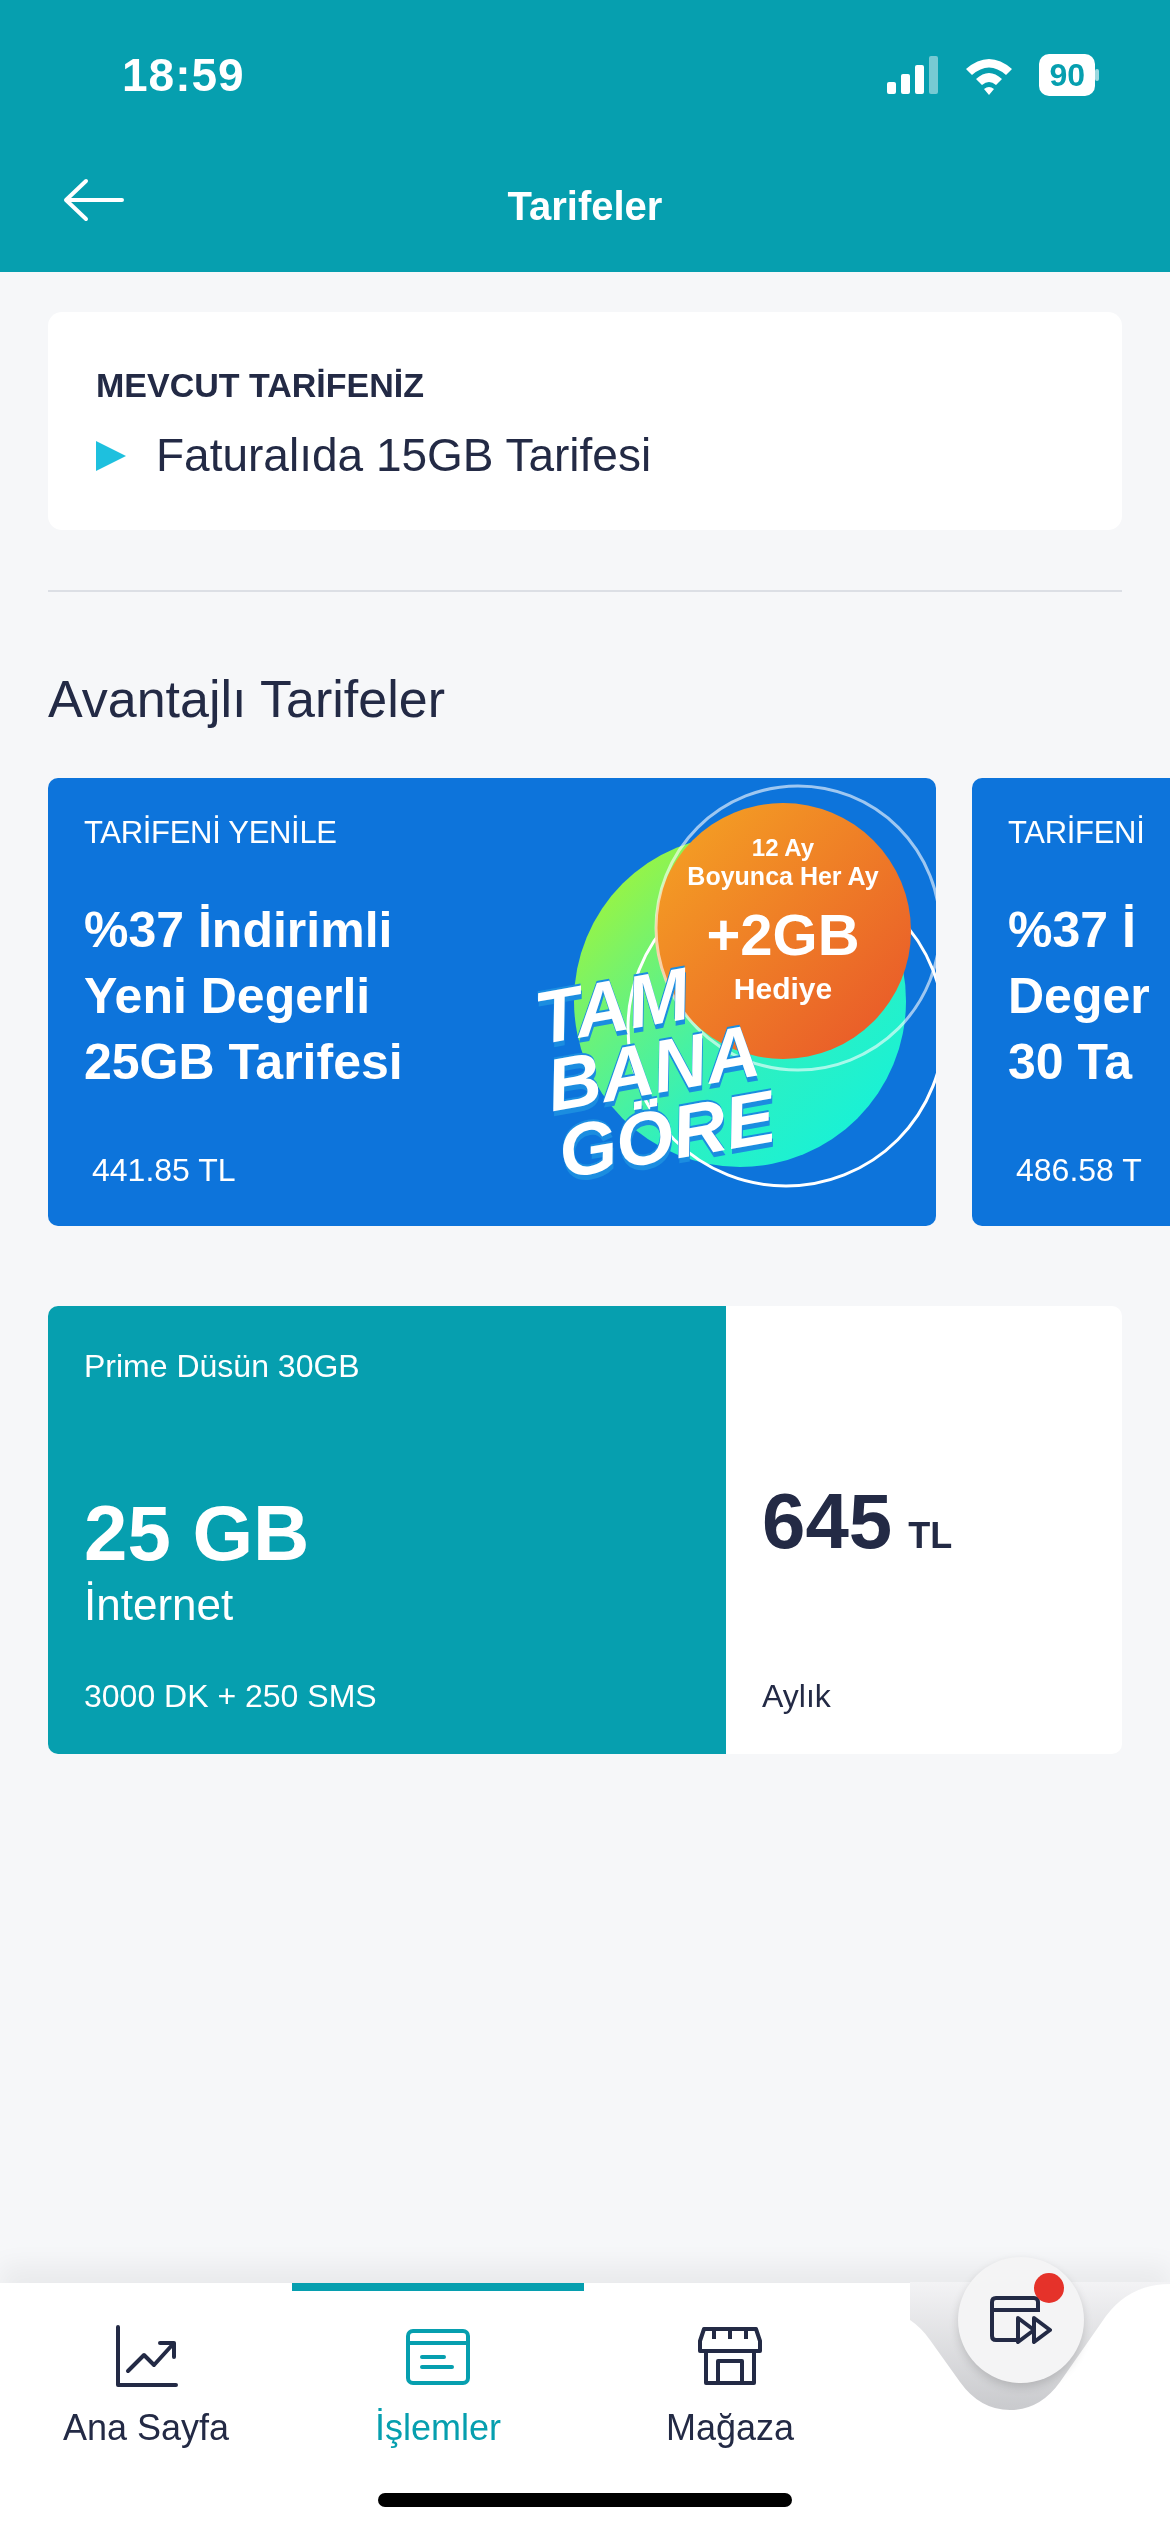 This screenshot has width=1170, height=2532. What do you see at coordinates (1079, 1170) in the screenshot?
I see `offer-price: 486.58 T` at bounding box center [1079, 1170].